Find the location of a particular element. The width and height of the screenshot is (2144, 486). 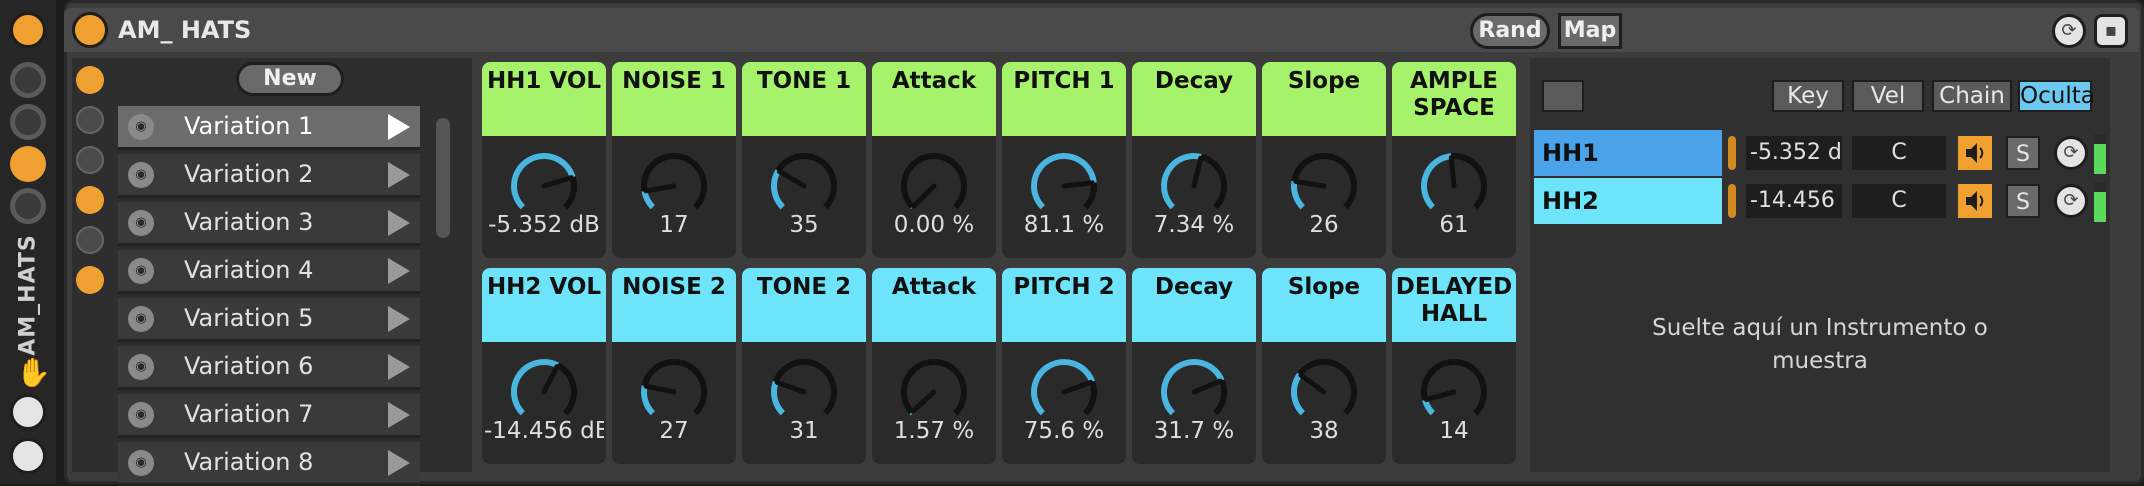

scrollbar is located at coordinates (443, 178).